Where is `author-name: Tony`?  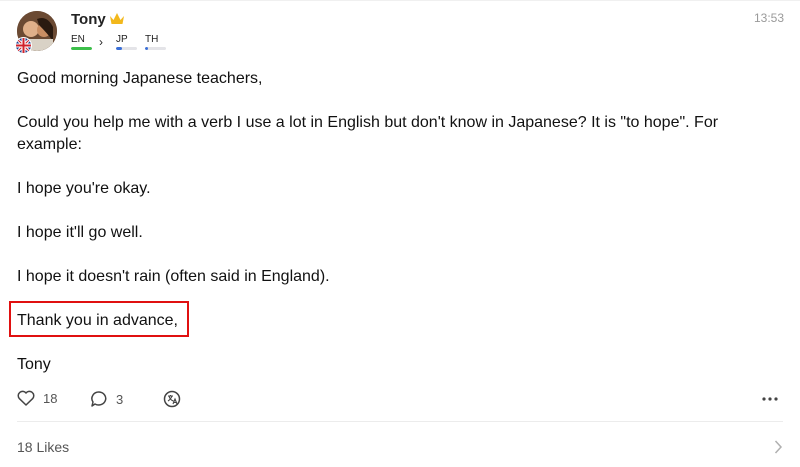 author-name: Tony is located at coordinates (88, 19).